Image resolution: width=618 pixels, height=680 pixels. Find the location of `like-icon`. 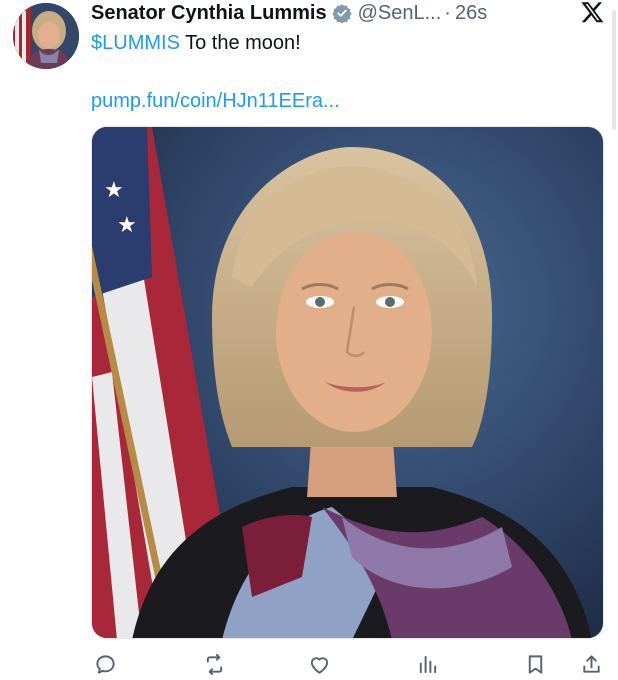

like-icon is located at coordinates (319, 665).